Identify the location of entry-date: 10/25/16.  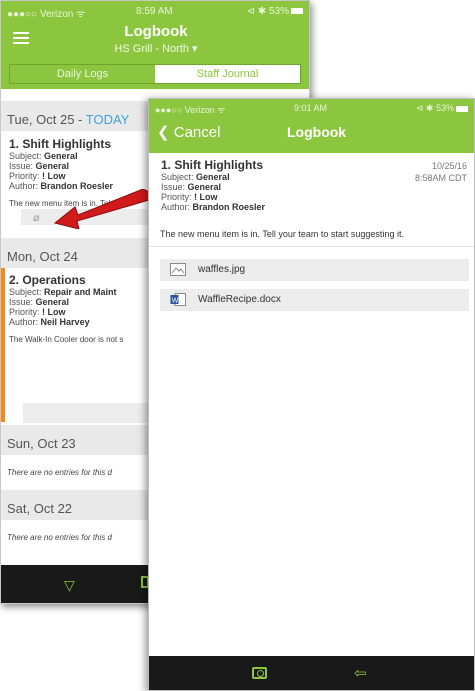
(449, 166).